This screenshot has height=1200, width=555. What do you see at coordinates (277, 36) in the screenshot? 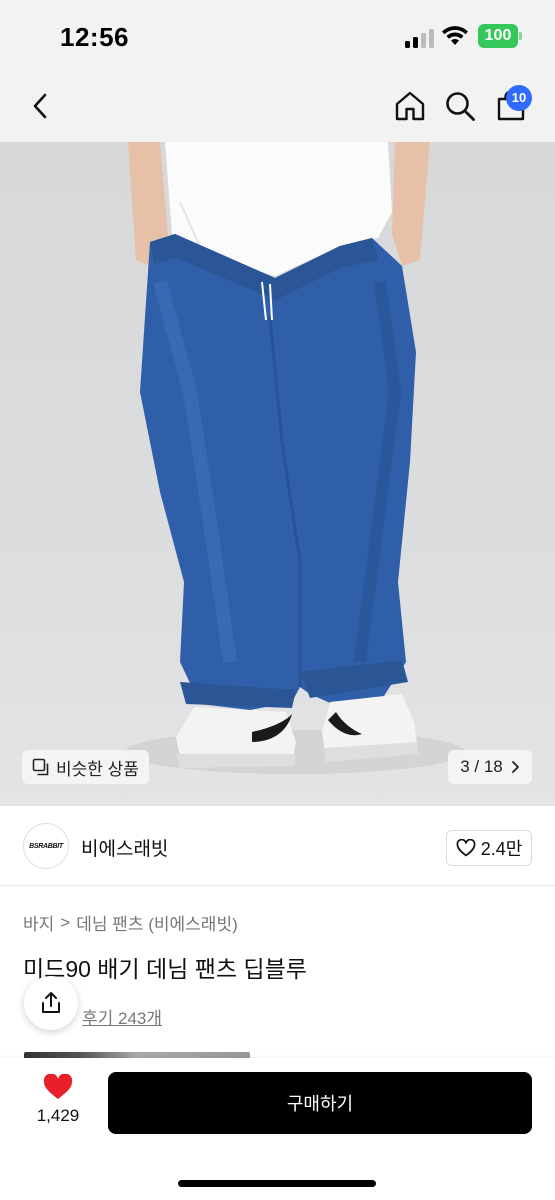
I see `status-bar: 12:56 100` at bounding box center [277, 36].